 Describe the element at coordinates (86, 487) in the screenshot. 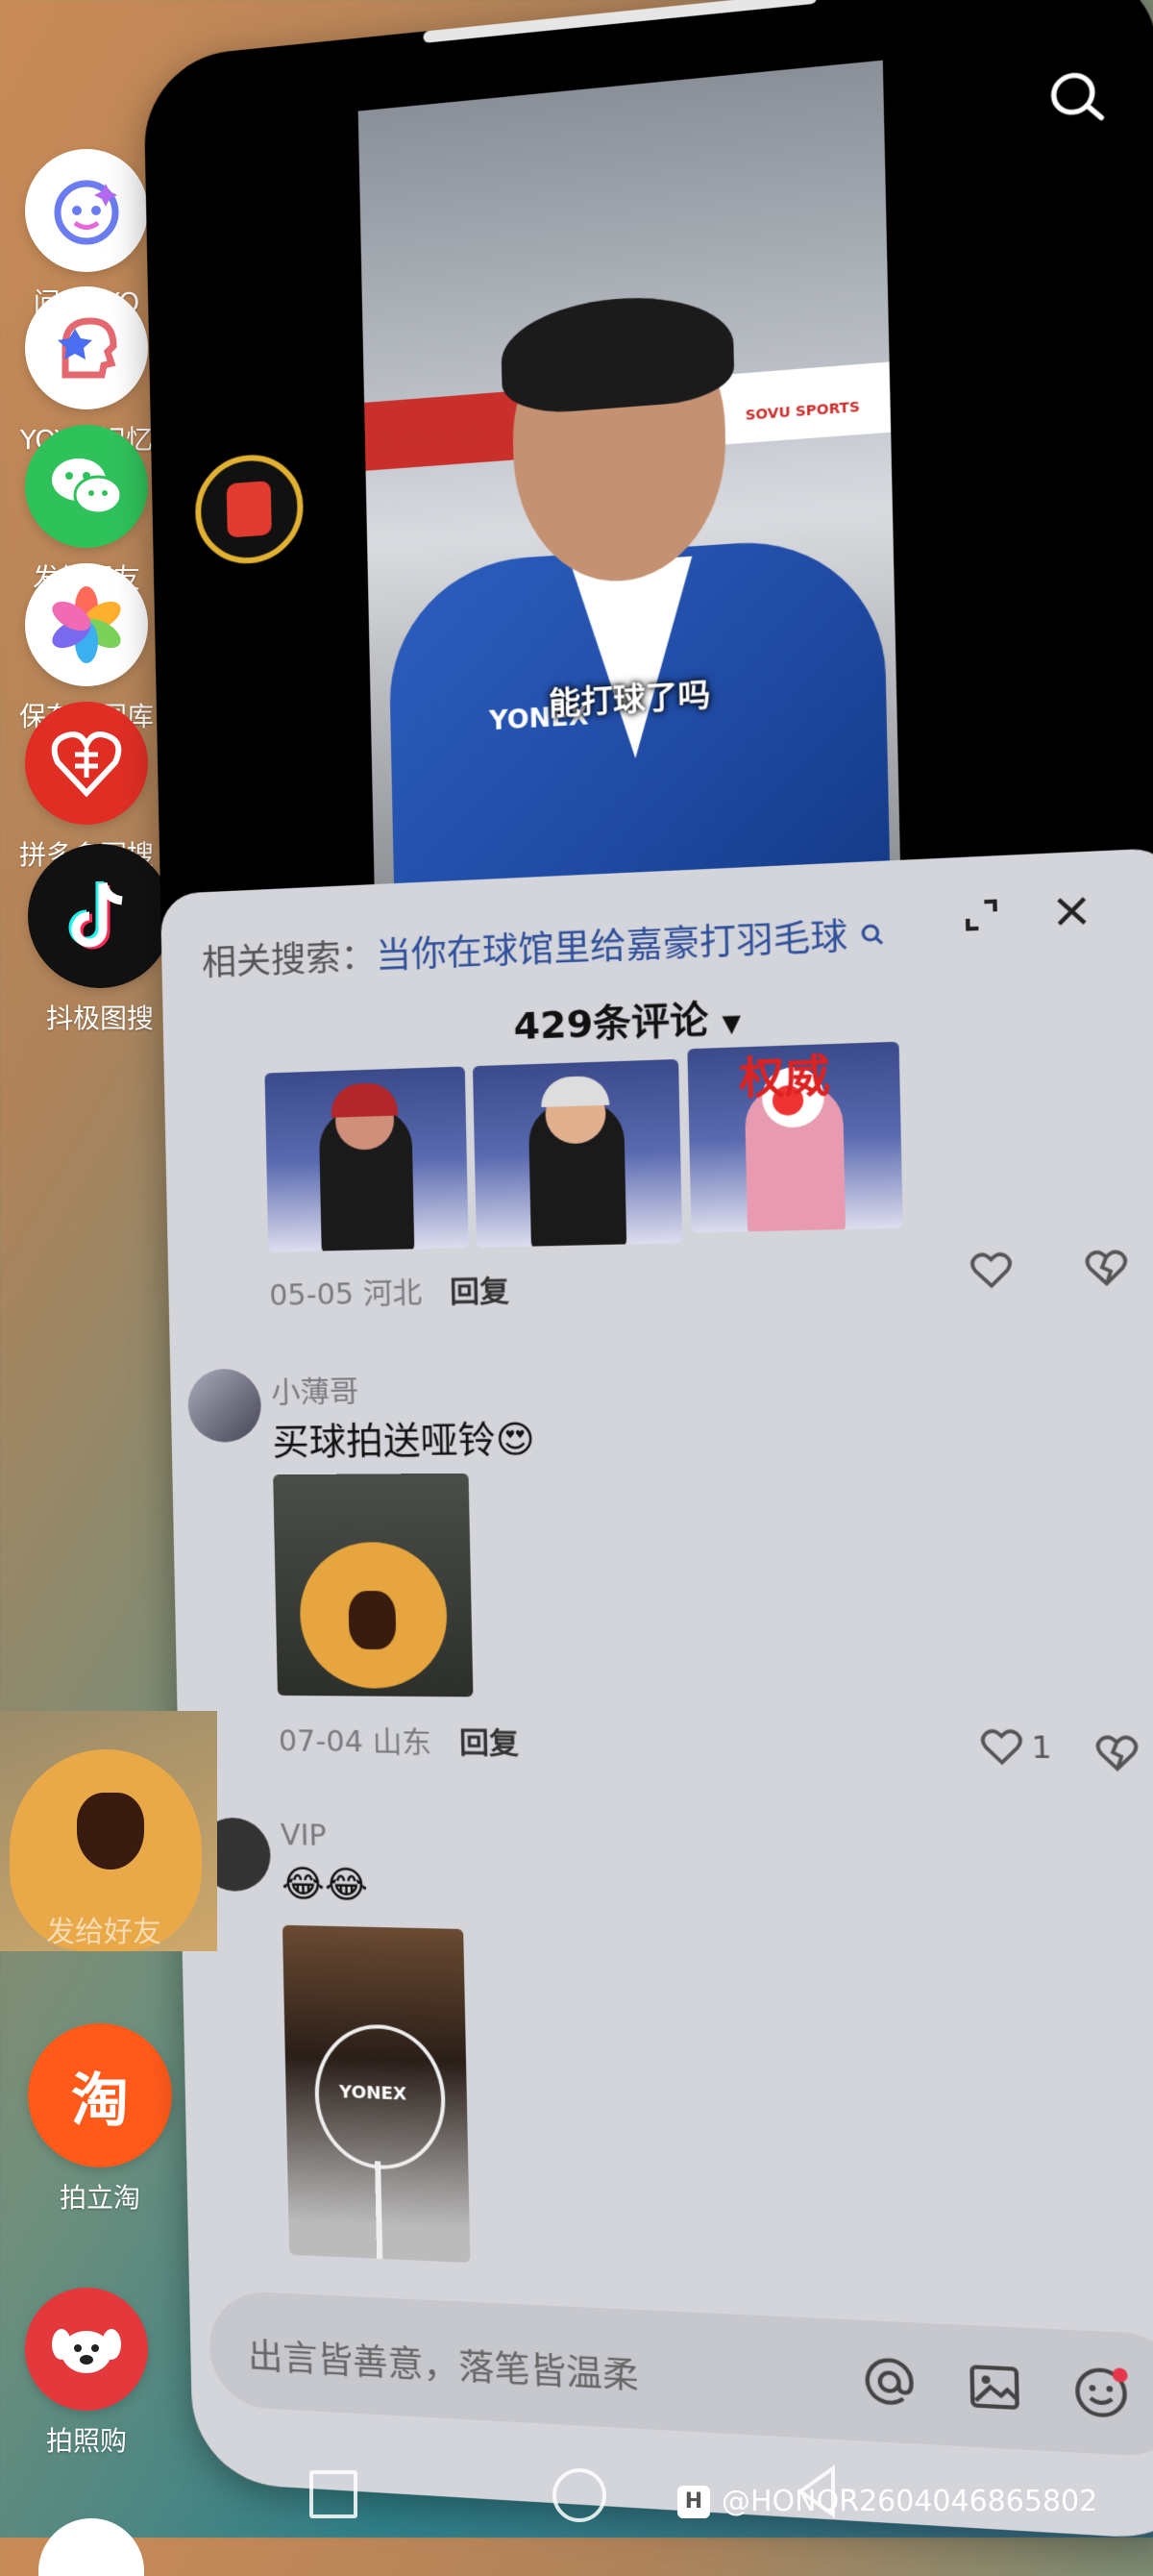

I see `wechat-icon` at that location.